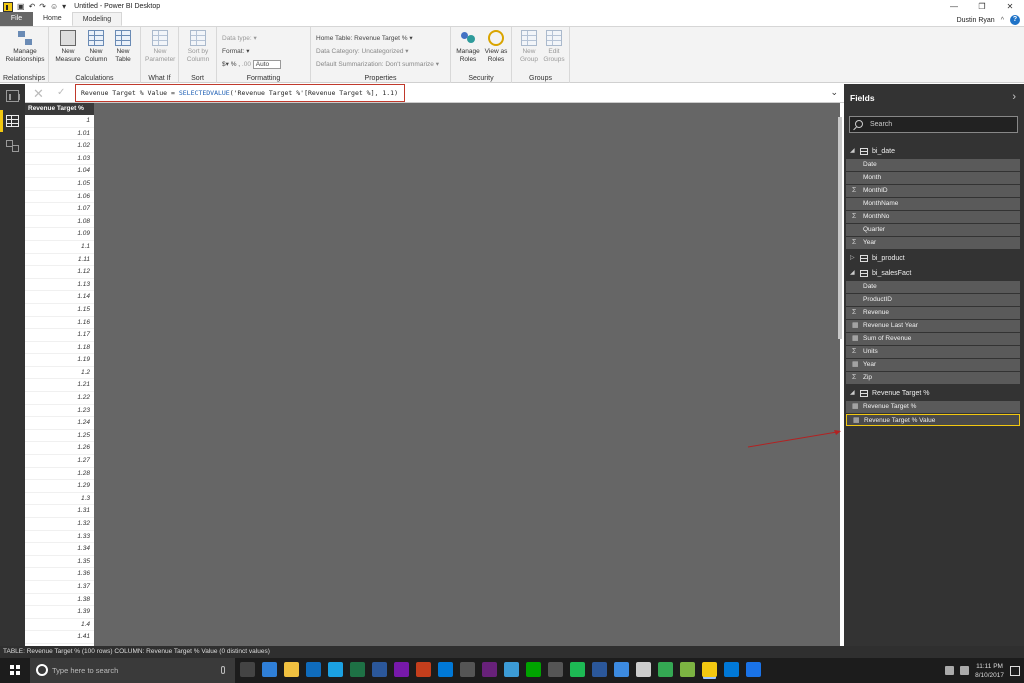  Describe the element at coordinates (59, 159) in the screenshot. I see `table-cell: 1.03` at that location.